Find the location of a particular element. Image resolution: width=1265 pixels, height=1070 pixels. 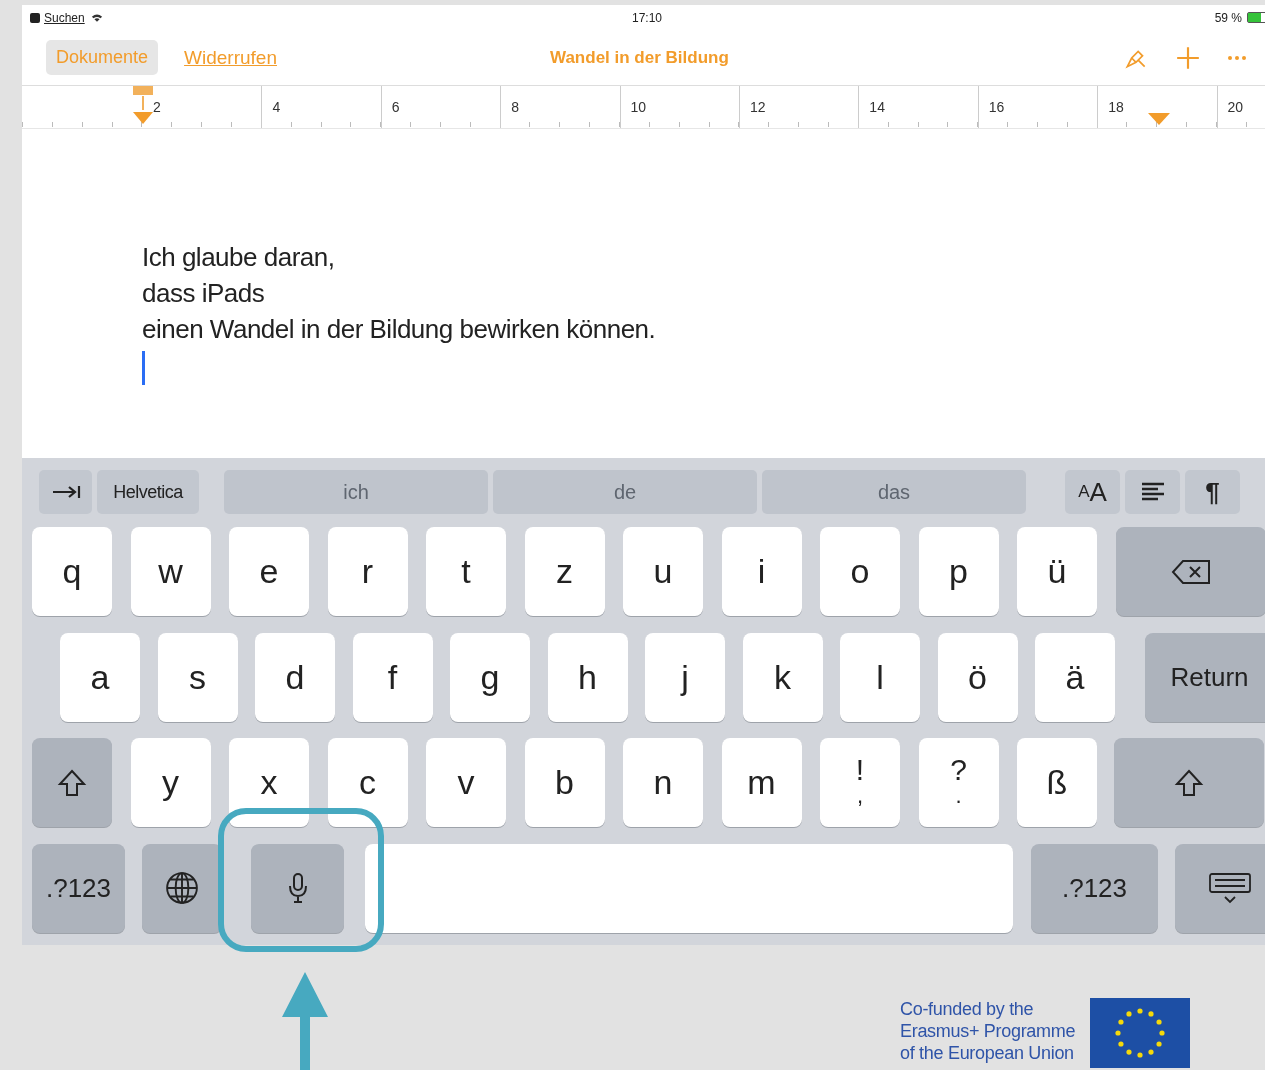

microphone-icon is located at coordinates (297, 888).